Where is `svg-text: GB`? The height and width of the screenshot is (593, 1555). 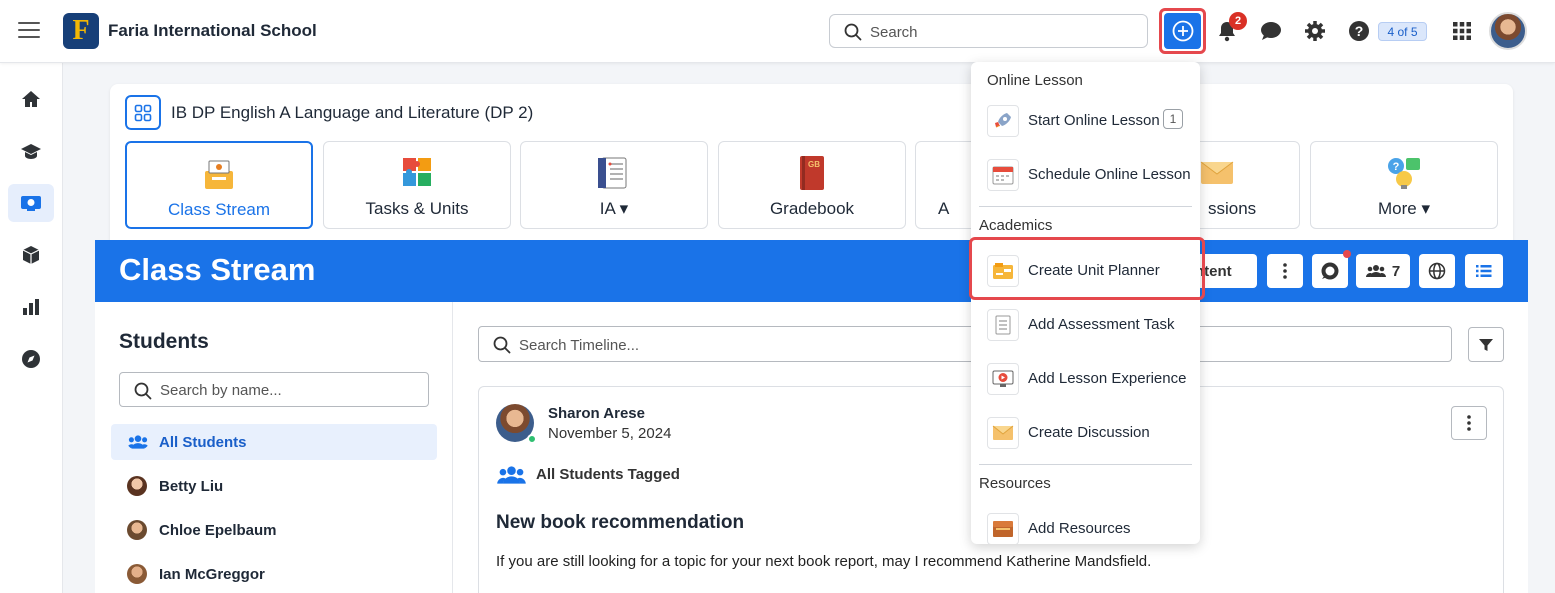 svg-text: GB is located at coordinates (814, 164).